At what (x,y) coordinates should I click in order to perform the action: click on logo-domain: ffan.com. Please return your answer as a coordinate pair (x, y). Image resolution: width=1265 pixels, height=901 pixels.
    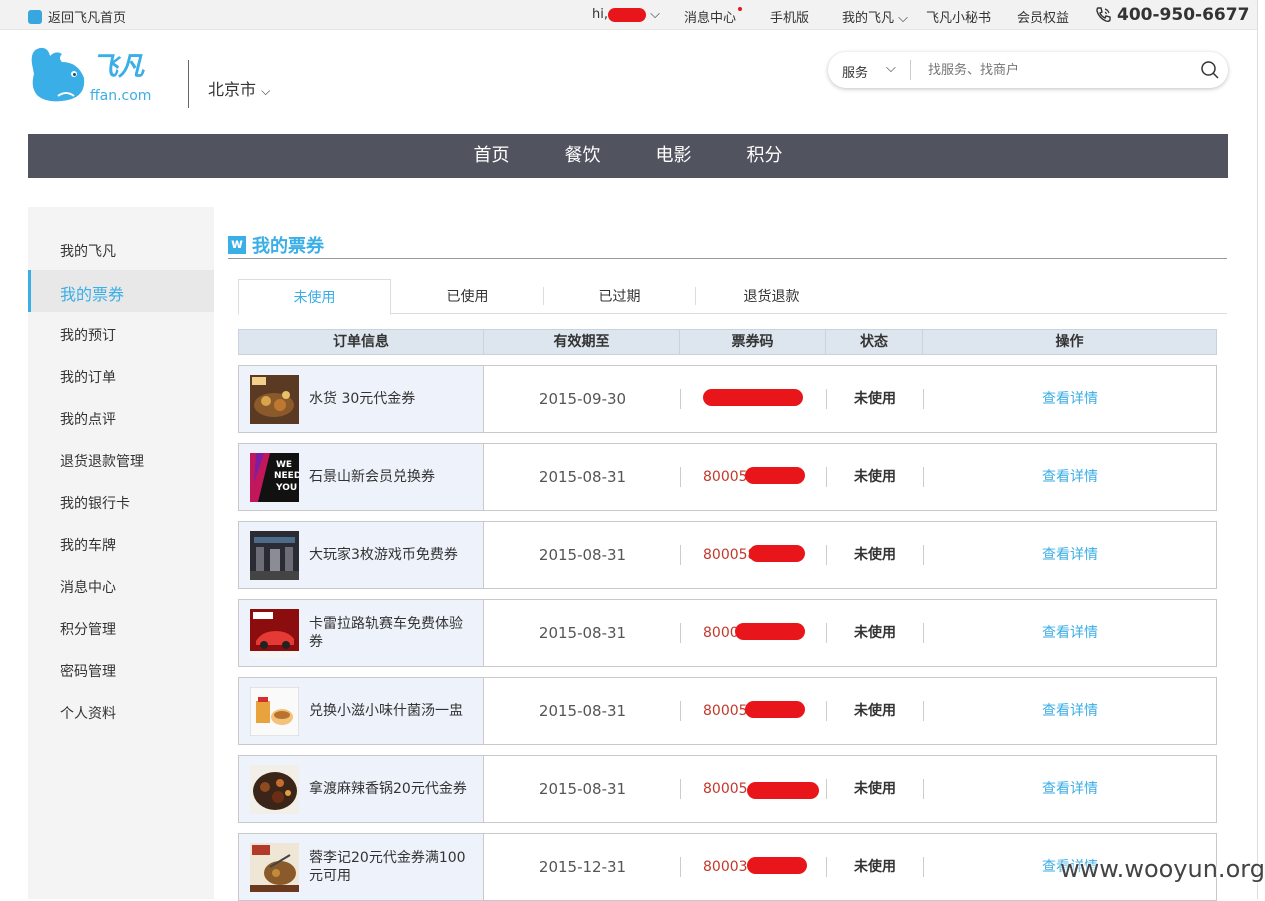
    Looking at the image, I should click on (121, 96).